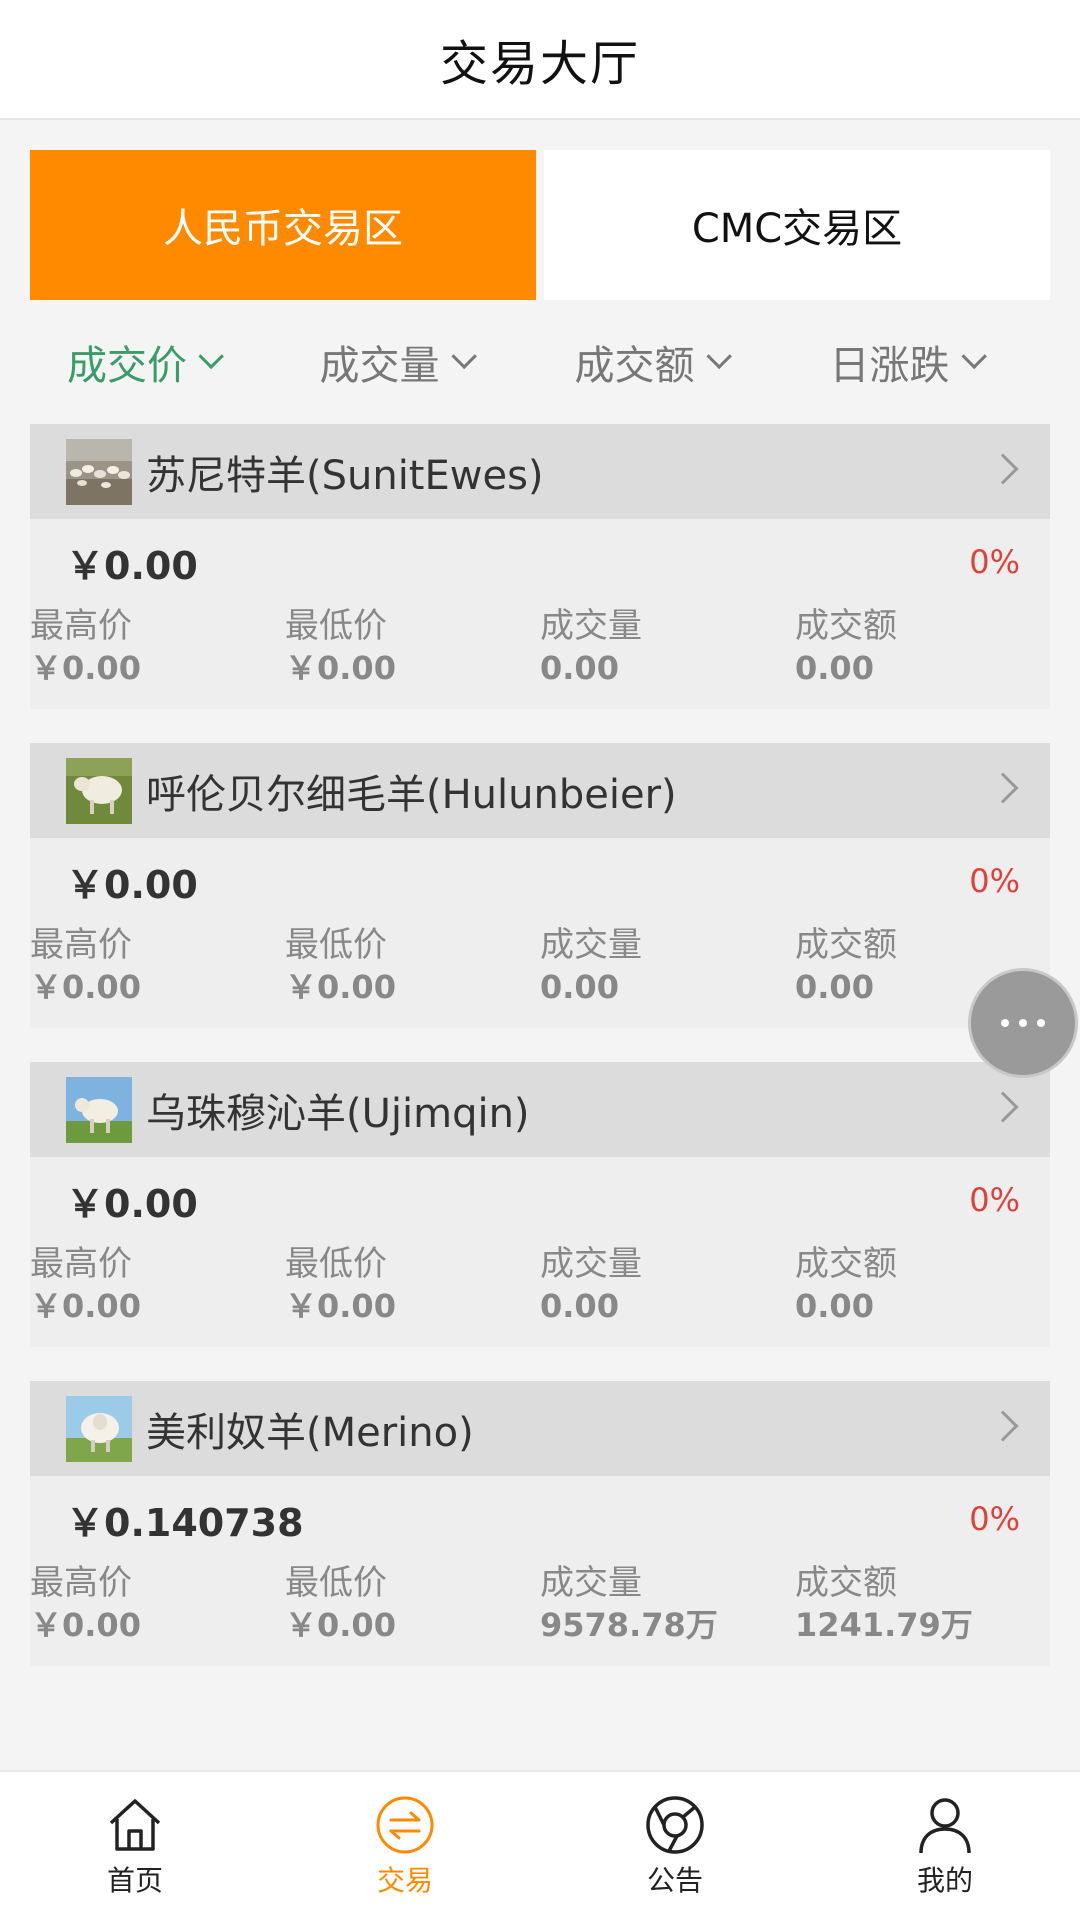 The width and height of the screenshot is (1080, 1920). I want to click on sort-amount-label: 成交额, so click(634, 366).